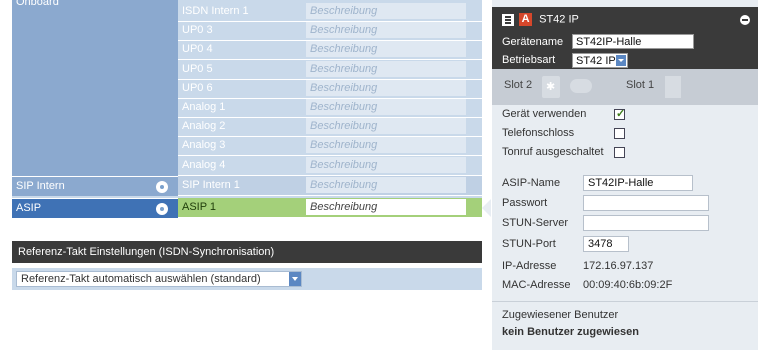 The width and height of the screenshot is (758, 350). What do you see at coordinates (204, 126) in the screenshot?
I see `port-name: Analog 2` at bounding box center [204, 126].